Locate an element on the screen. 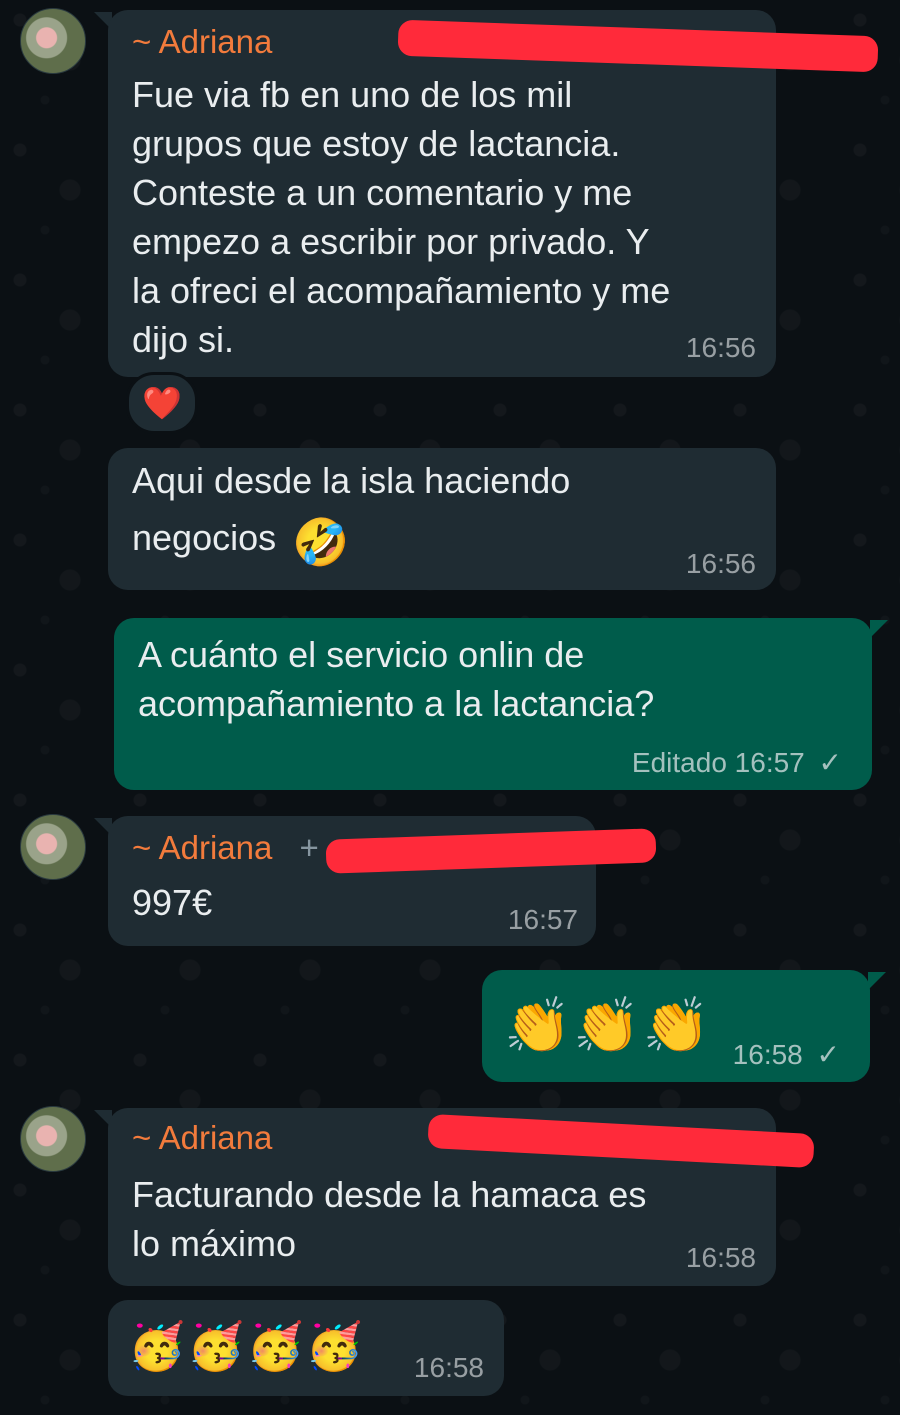  rolling-laughing-emoji: 🤣 is located at coordinates (321, 542).